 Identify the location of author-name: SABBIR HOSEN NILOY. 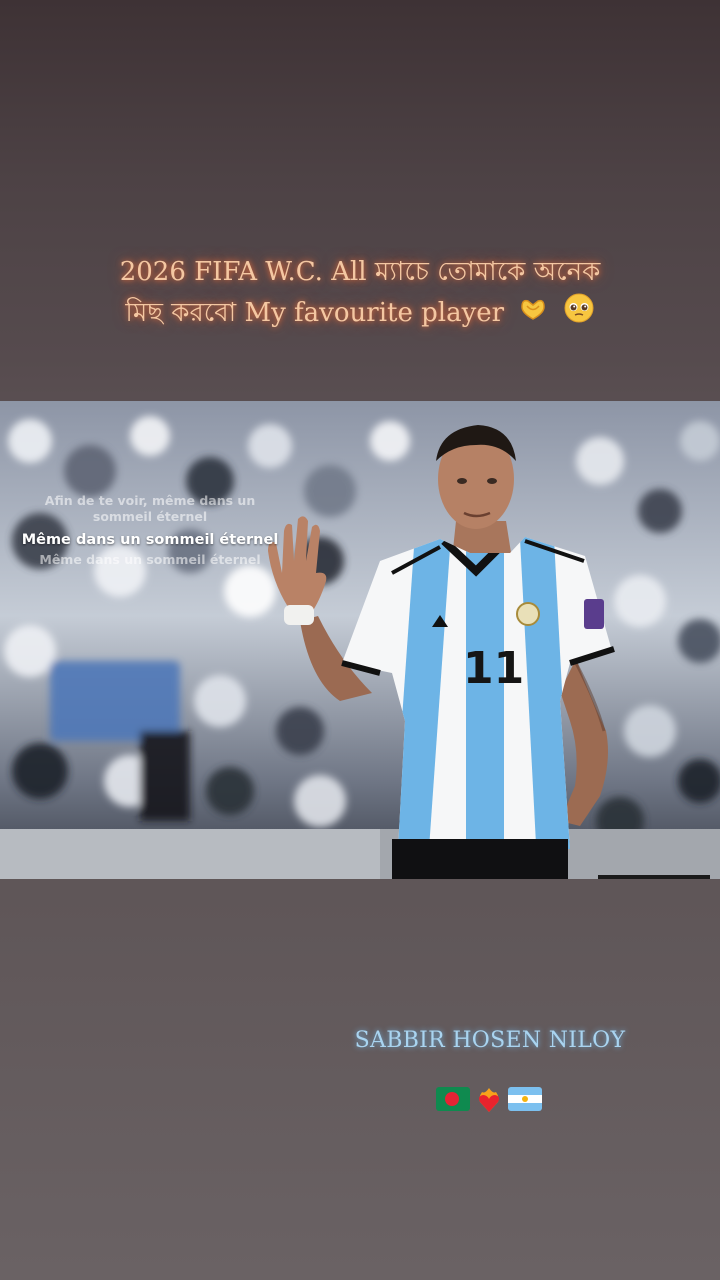
(490, 1040).